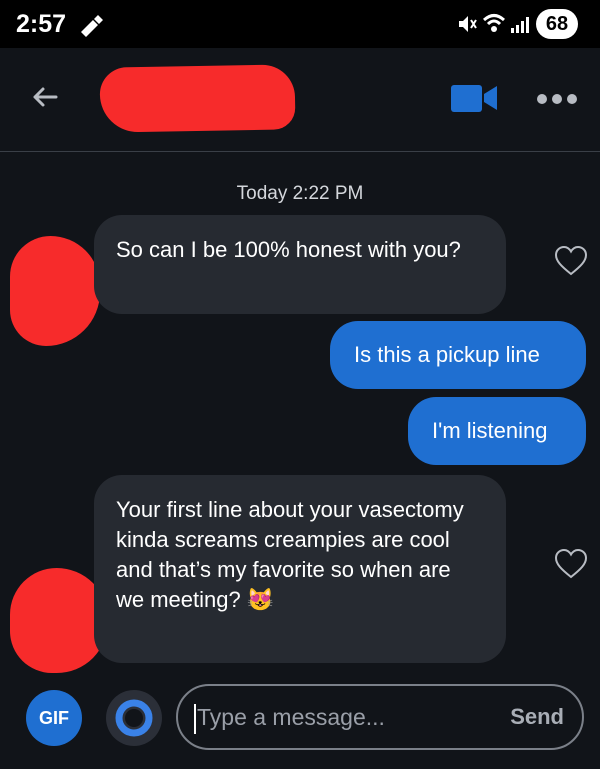  Describe the element at coordinates (92, 26) in the screenshot. I see `wrench-icon` at that location.